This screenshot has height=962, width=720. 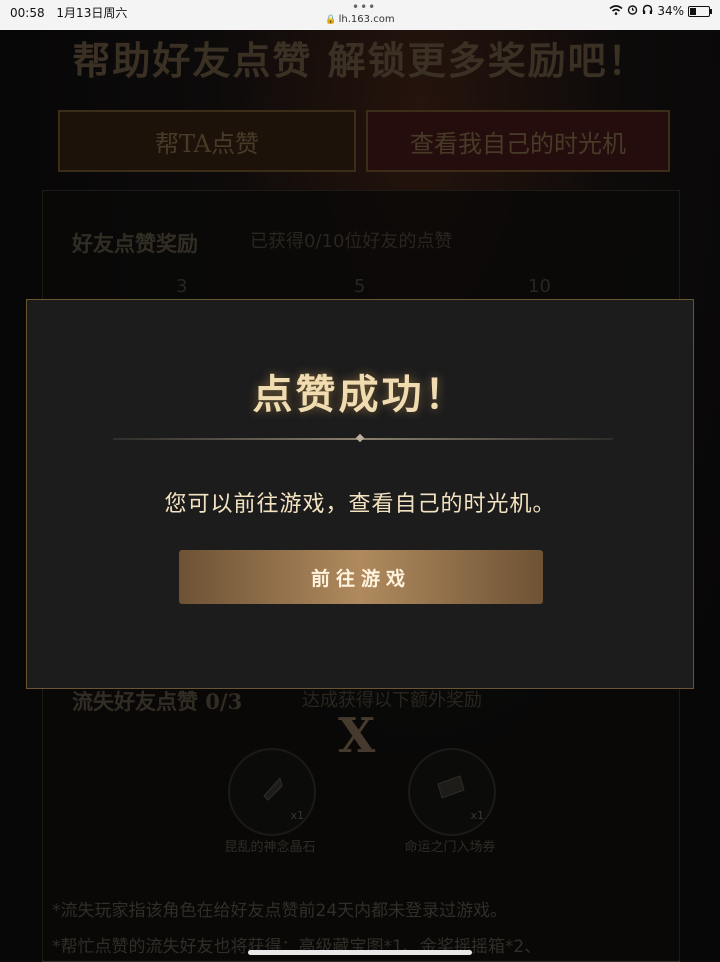 What do you see at coordinates (360, 952) in the screenshot?
I see `home-indicator` at bounding box center [360, 952].